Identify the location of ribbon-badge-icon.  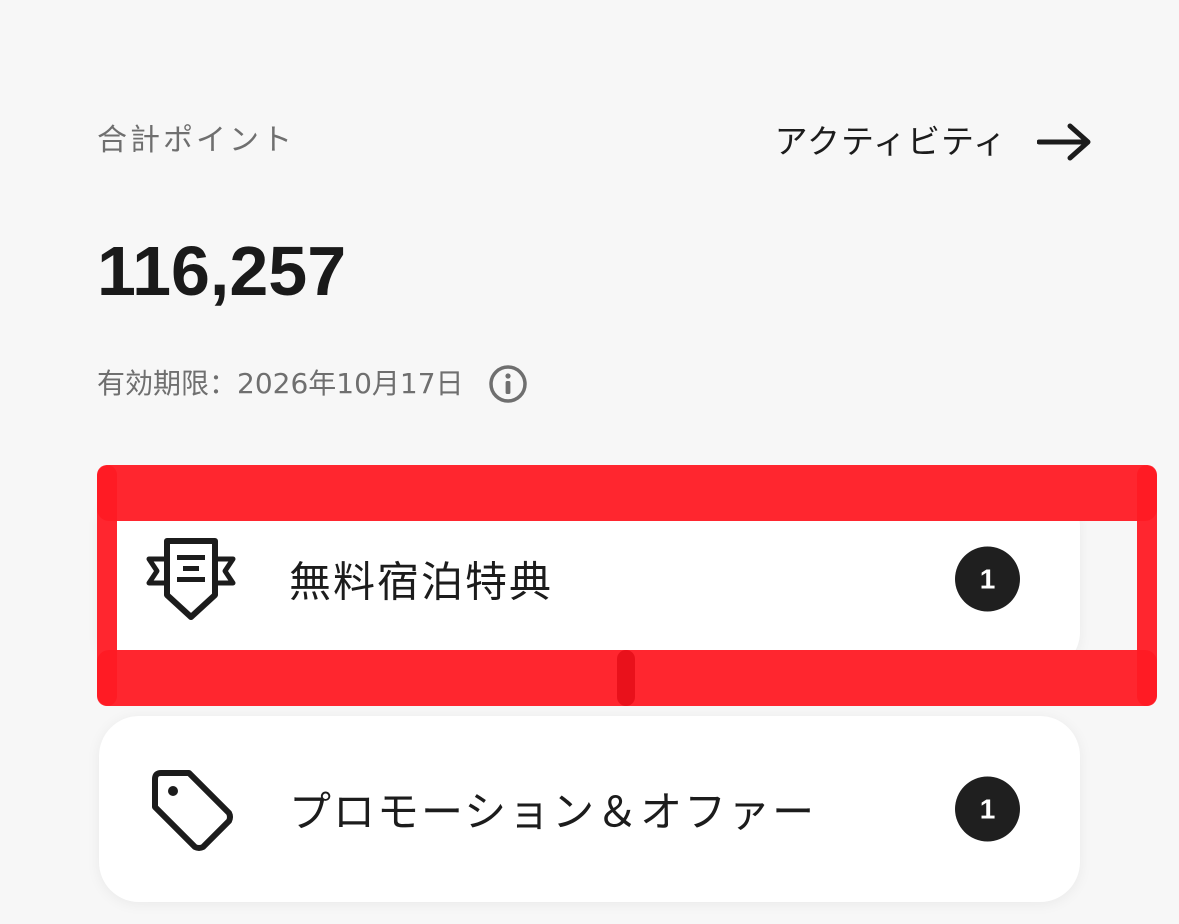
(191, 579).